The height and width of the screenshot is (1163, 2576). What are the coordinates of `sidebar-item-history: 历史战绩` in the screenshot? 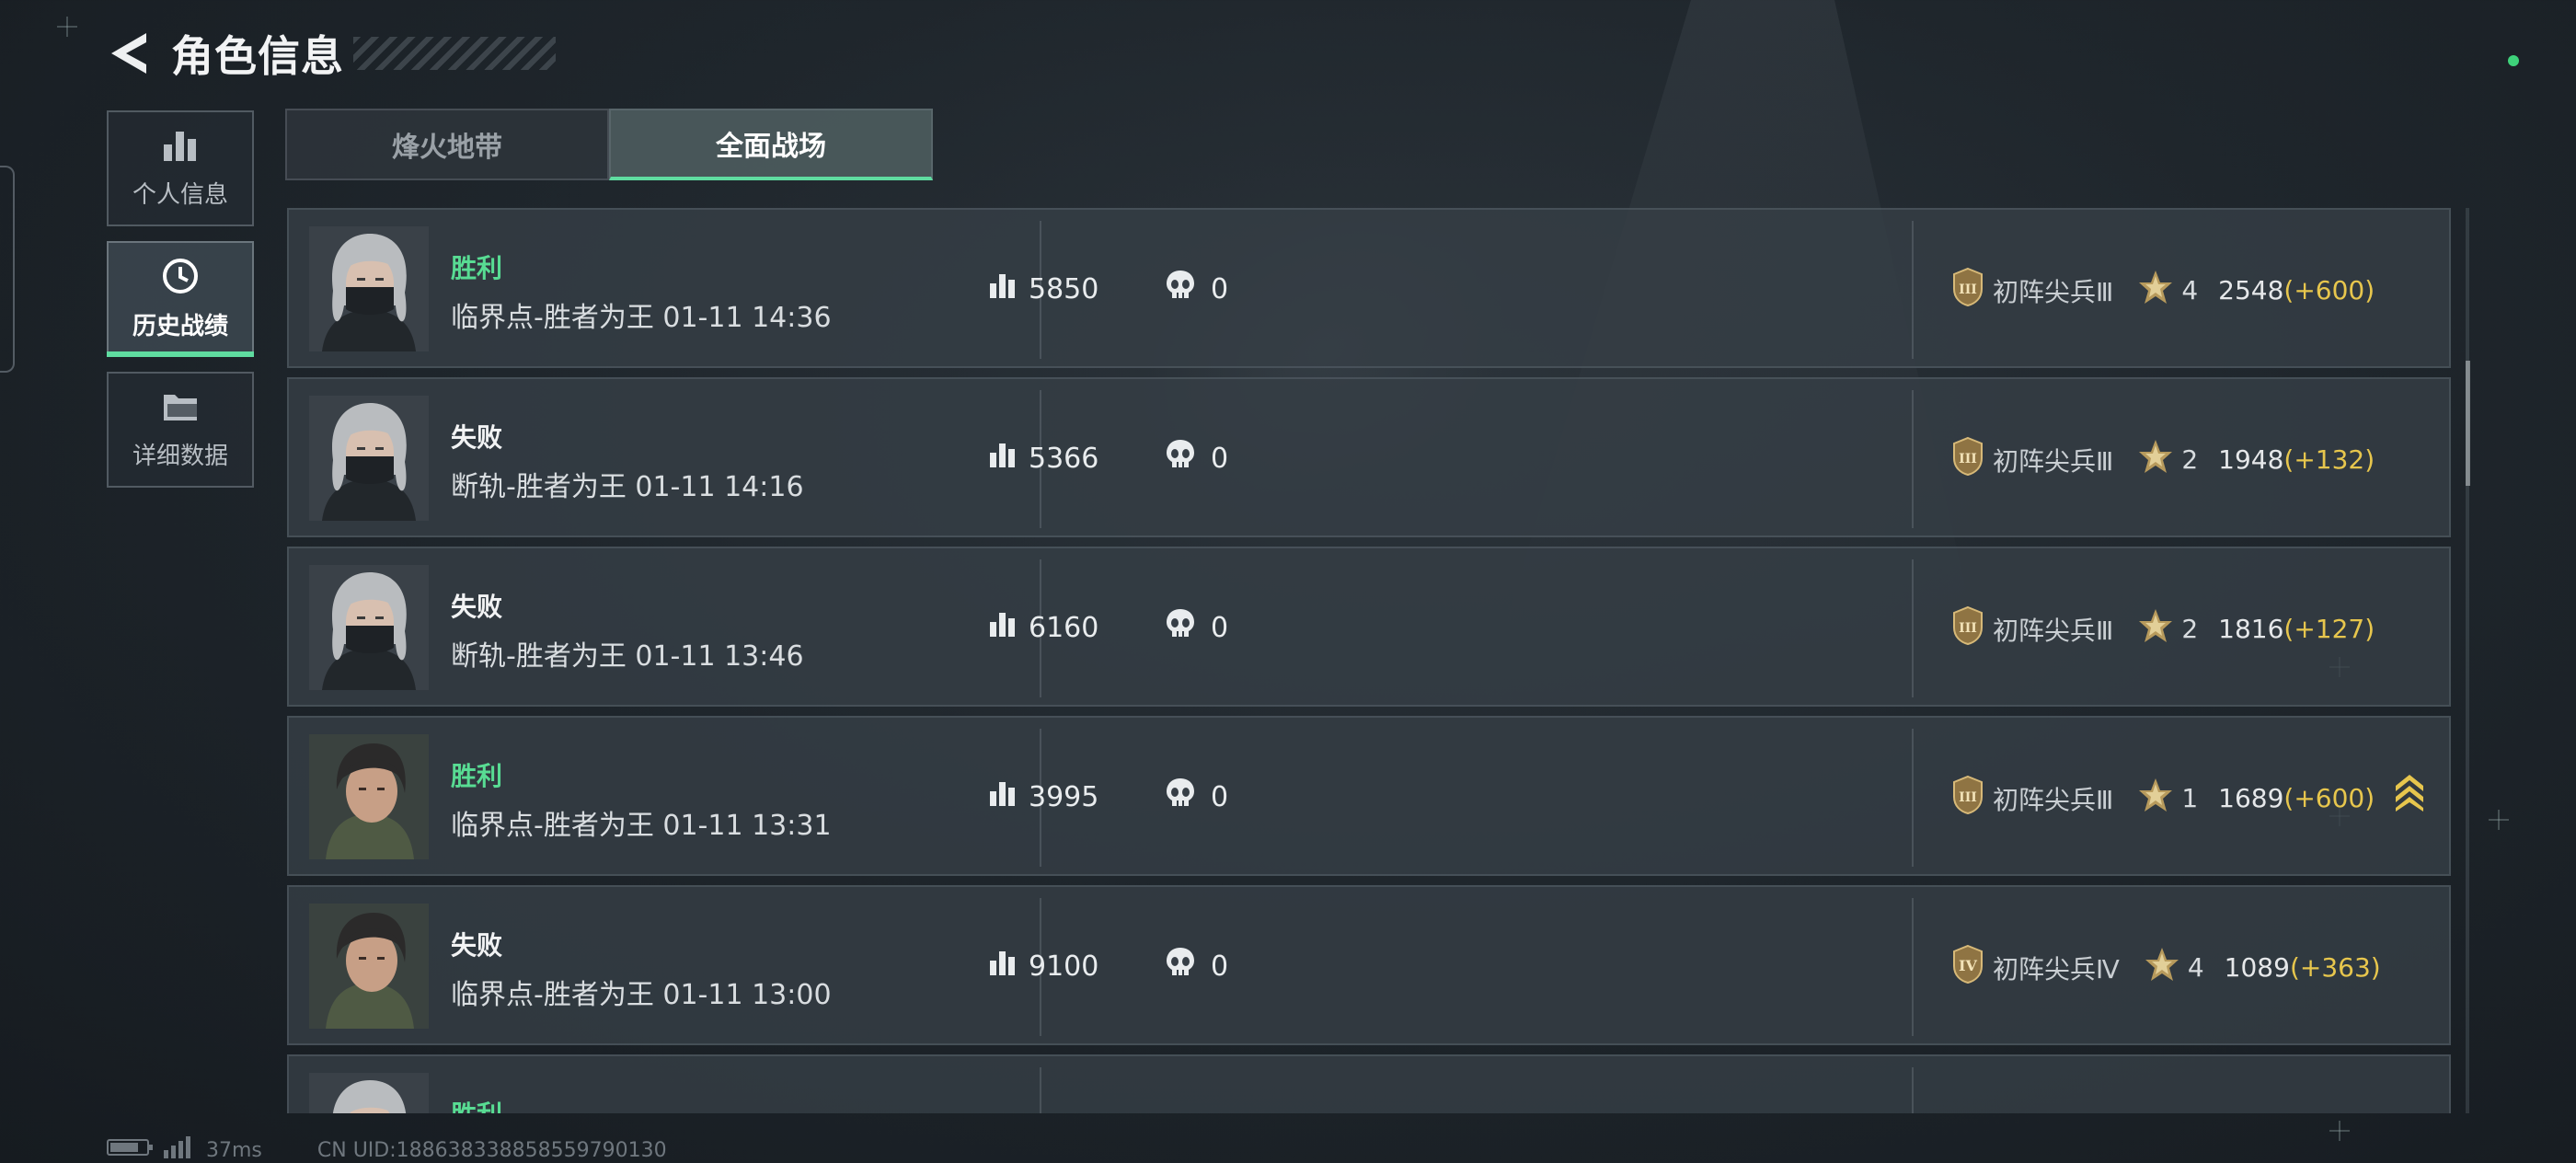 It's located at (180, 299).